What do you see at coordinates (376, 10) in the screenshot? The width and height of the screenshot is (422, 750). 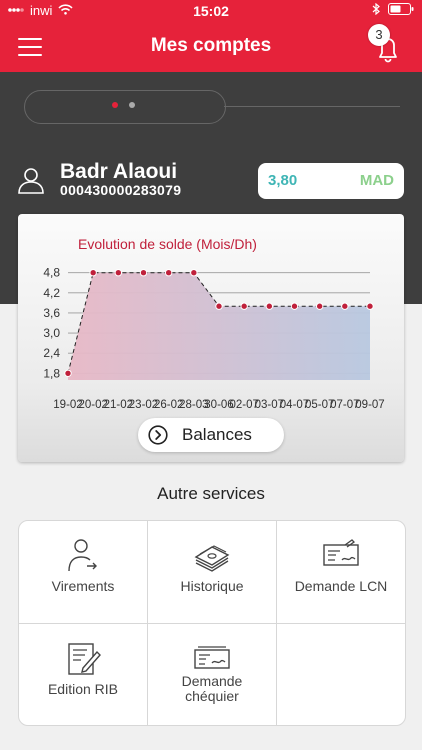 I see `bluetooth-icon` at bounding box center [376, 10].